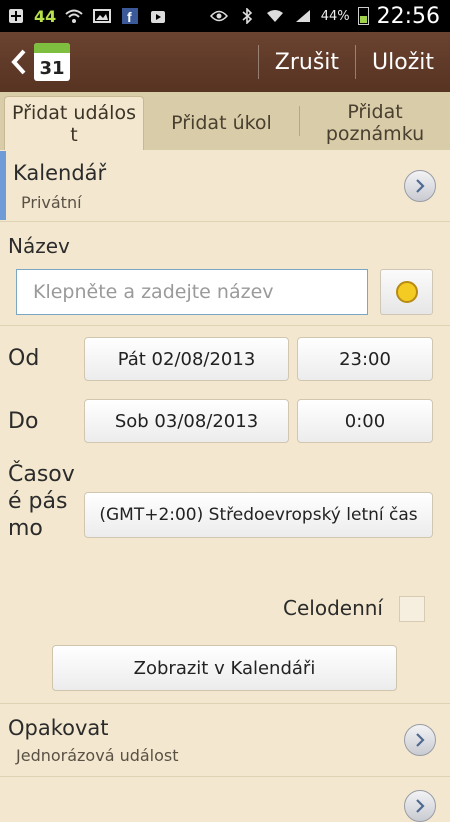 This screenshot has width=450, height=822. I want to click on calendar-title: Kalendář, so click(60, 173).